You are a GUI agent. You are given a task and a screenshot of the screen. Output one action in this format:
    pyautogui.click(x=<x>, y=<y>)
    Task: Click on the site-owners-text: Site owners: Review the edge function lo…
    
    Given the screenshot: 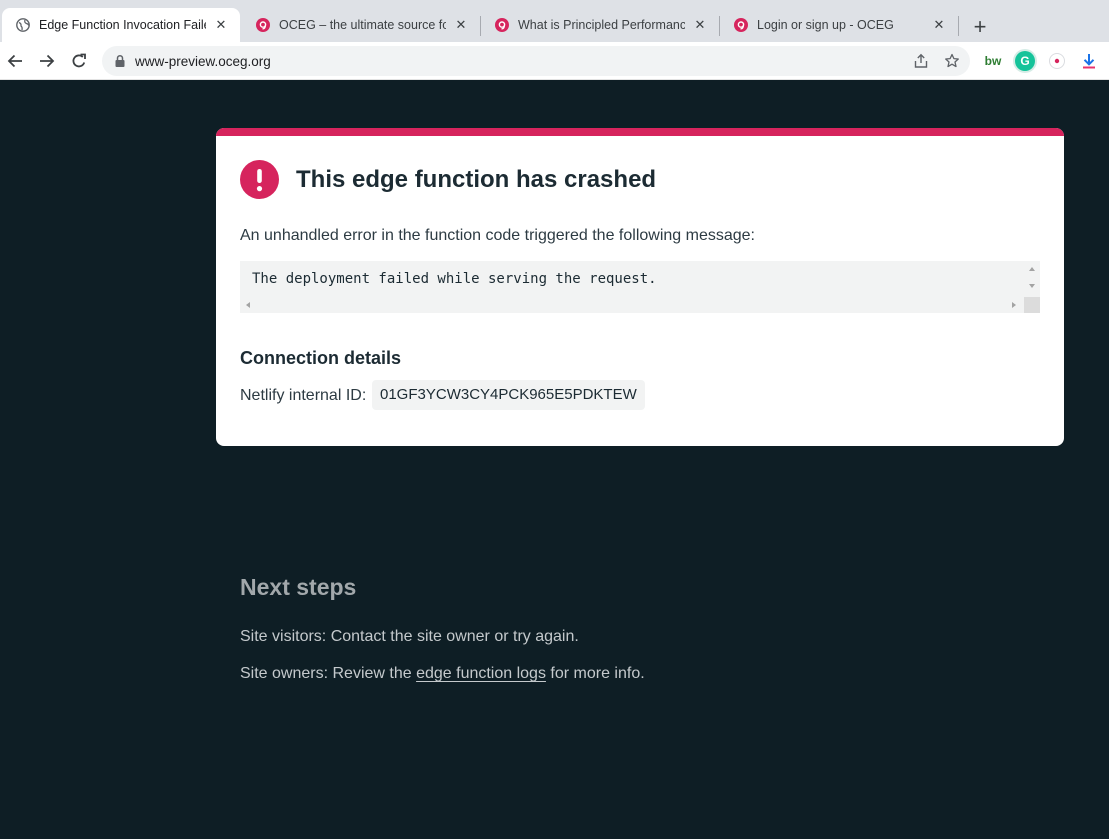 What is the action you would take?
    pyautogui.click(x=442, y=674)
    